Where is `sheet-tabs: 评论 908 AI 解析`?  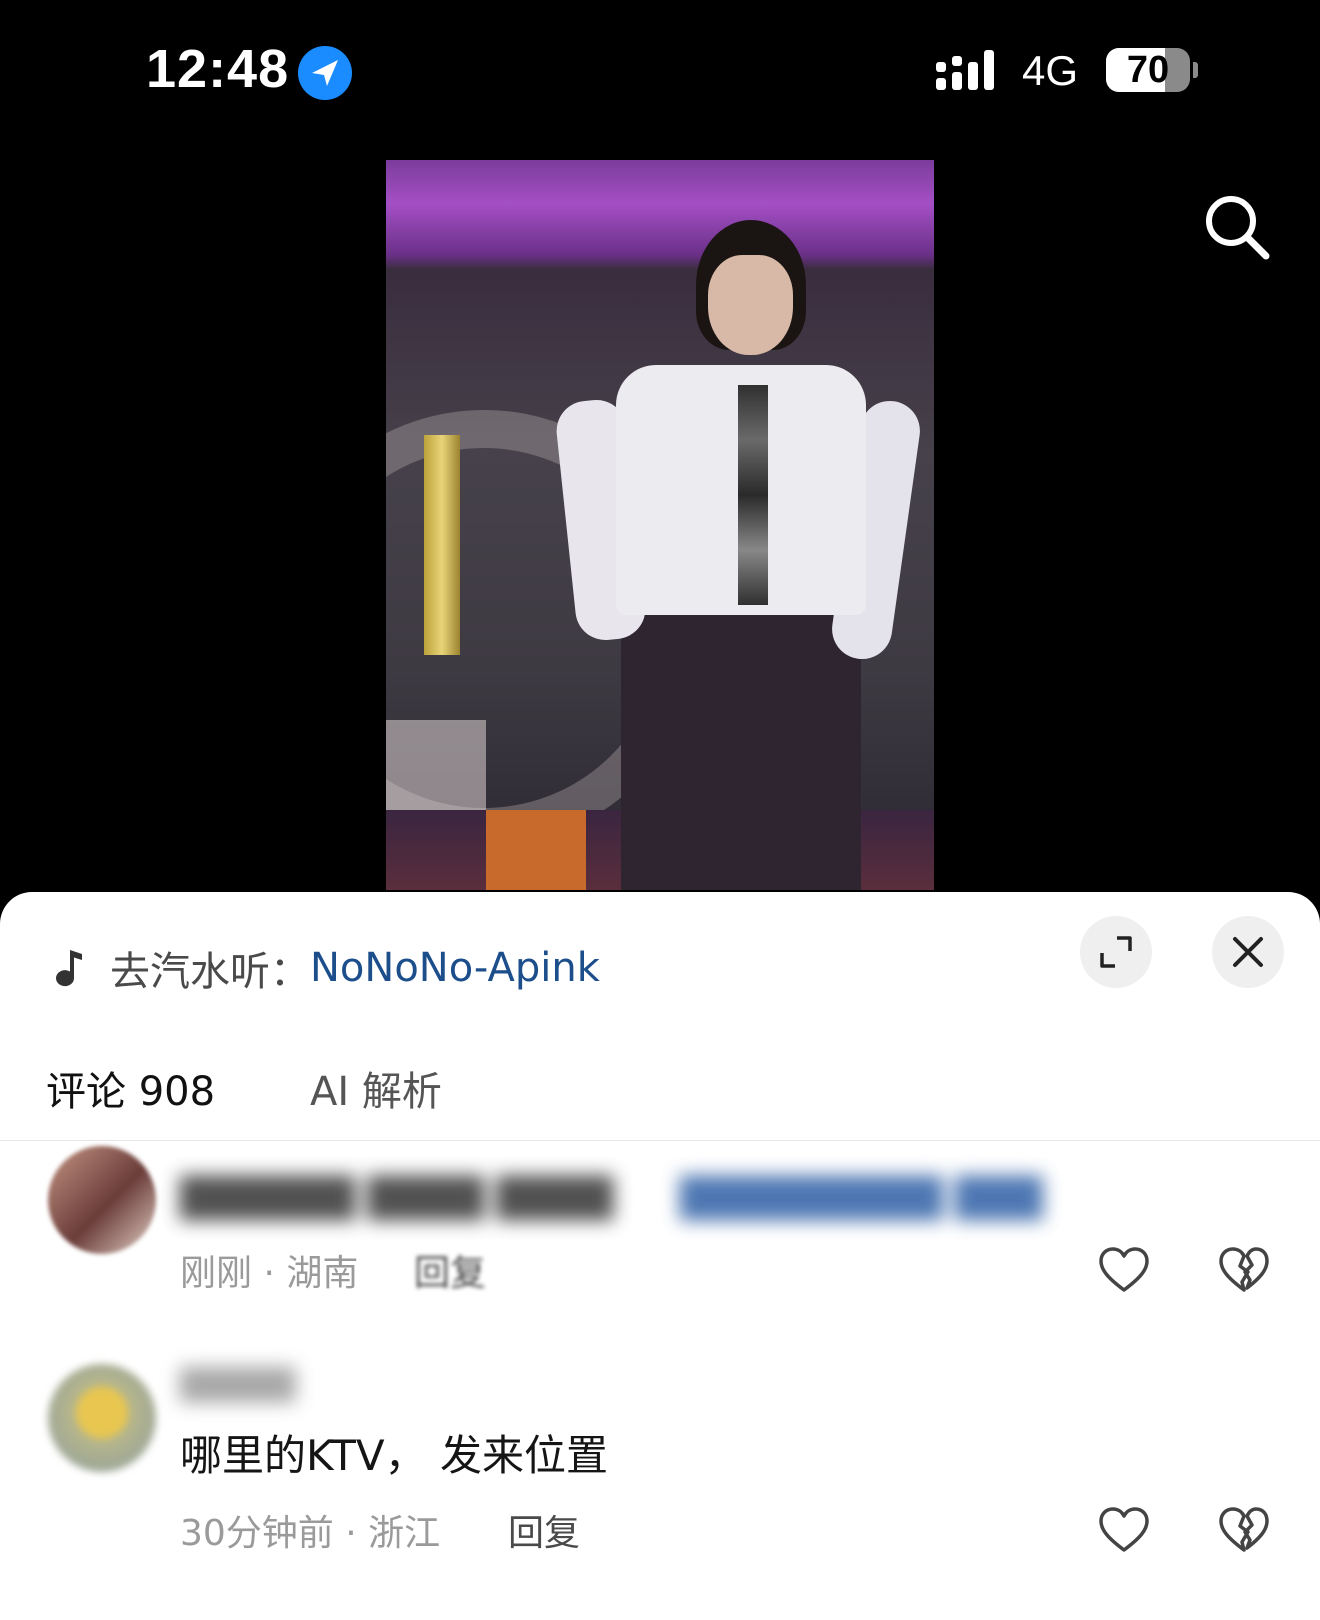
sheet-tabs: 评论 908 AI 解析 is located at coordinates (660, 1100).